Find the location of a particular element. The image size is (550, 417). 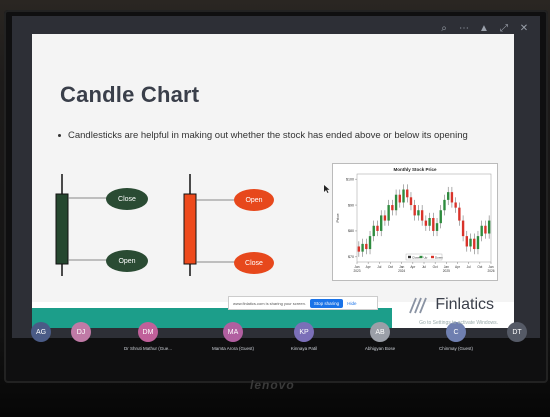

legend-entry: Up is located at coordinates (426, 257).